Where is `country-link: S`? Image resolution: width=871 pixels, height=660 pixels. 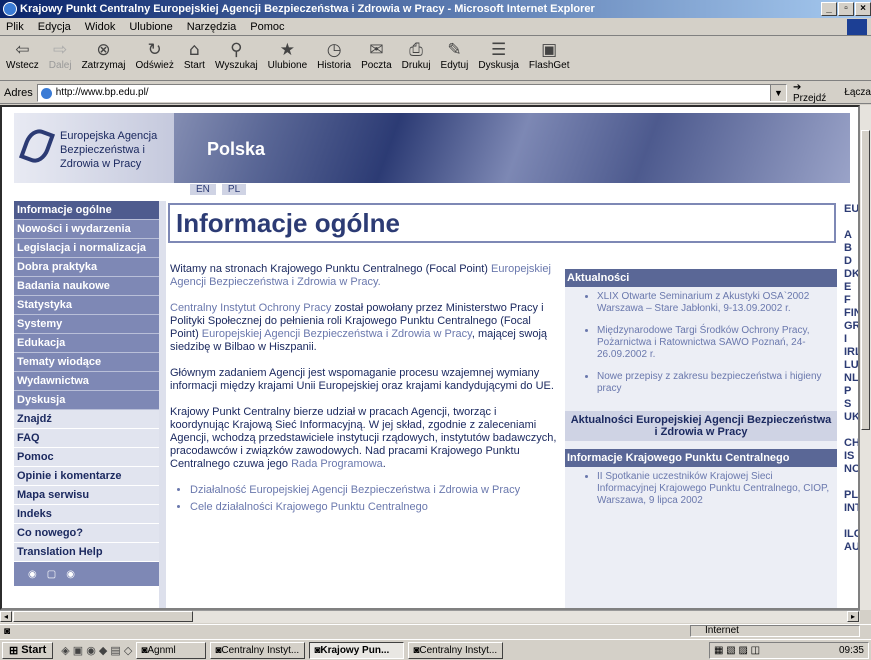 country-link: S is located at coordinates (851, 404).